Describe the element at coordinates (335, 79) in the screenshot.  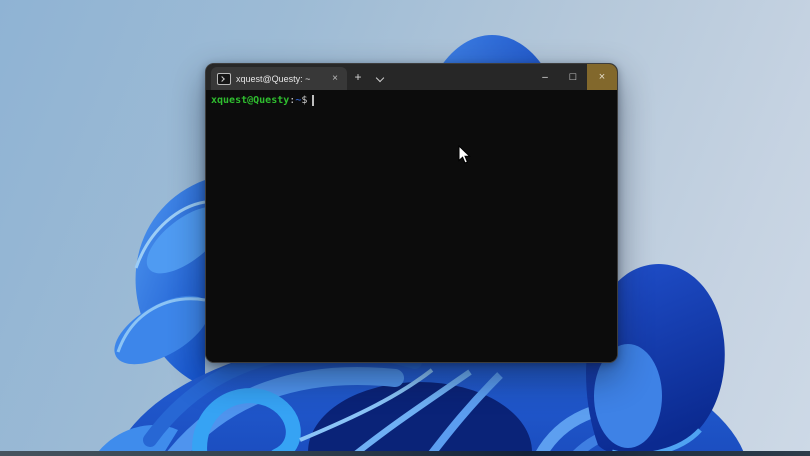
I see `tab-close-icon: ×` at that location.